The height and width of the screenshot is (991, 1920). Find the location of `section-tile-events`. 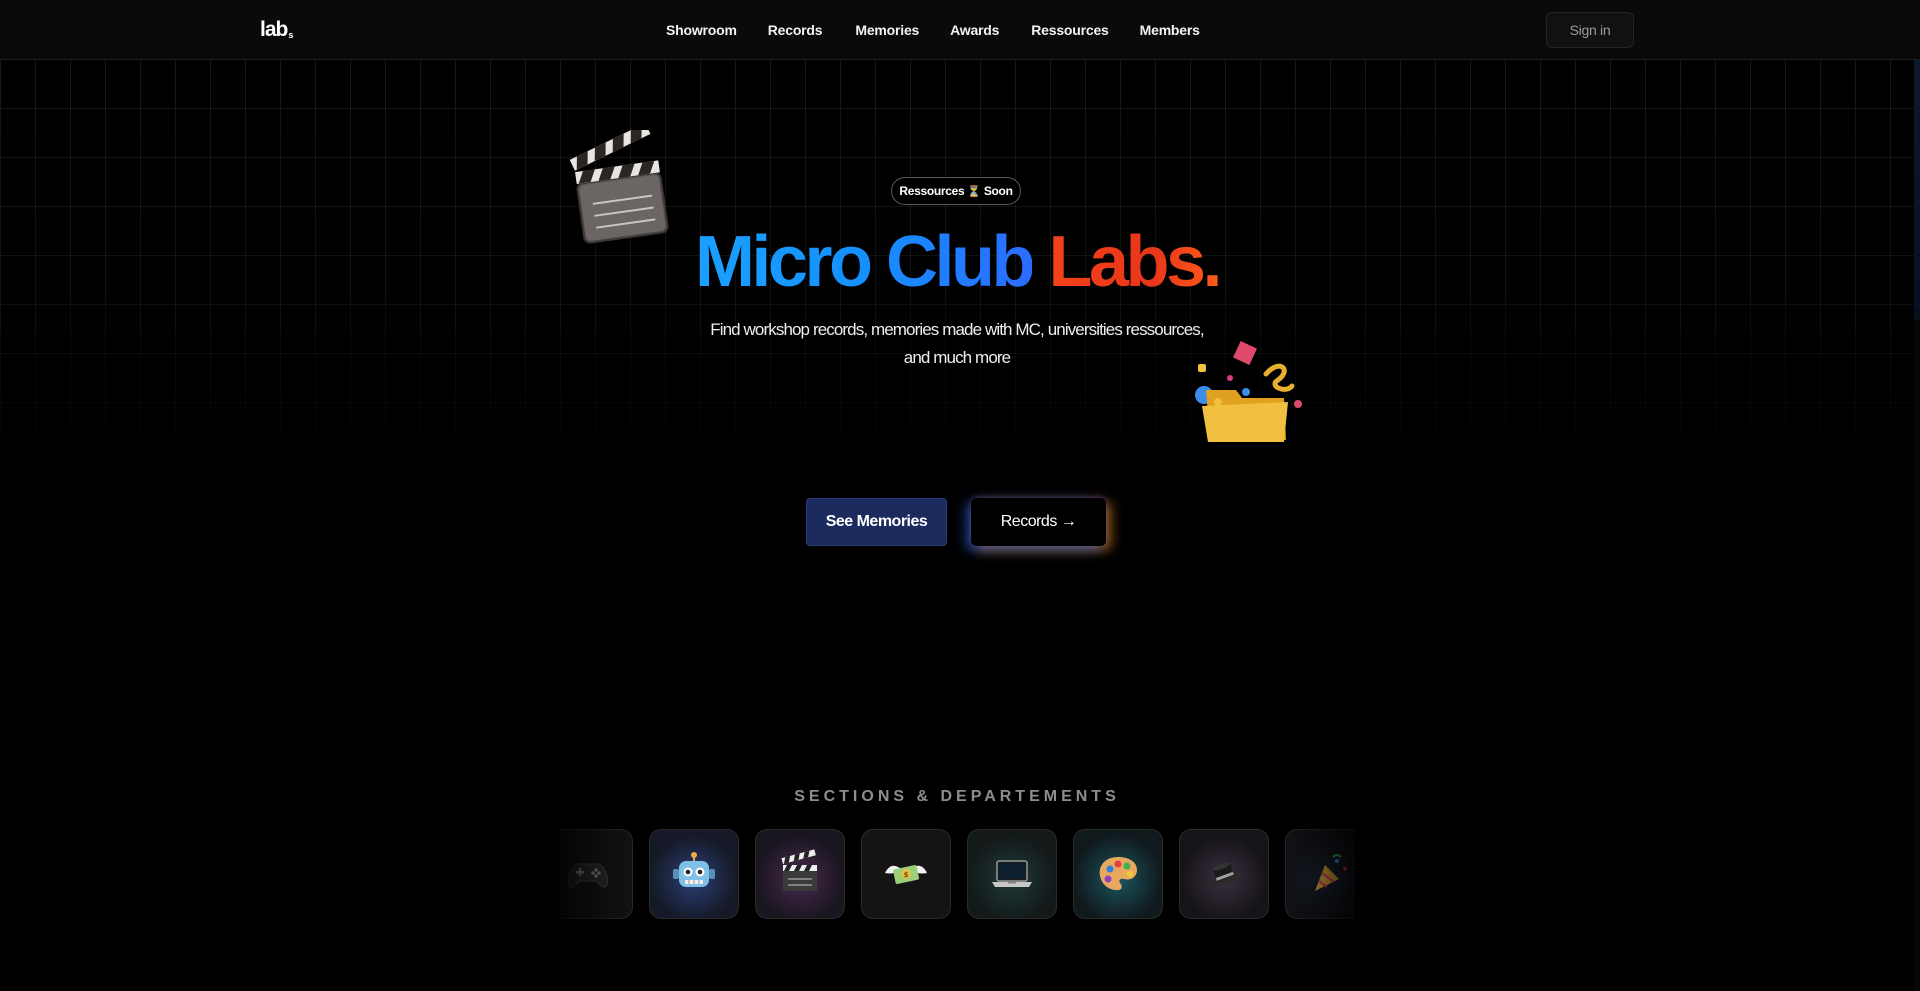

section-tile-events is located at coordinates (1224, 874).